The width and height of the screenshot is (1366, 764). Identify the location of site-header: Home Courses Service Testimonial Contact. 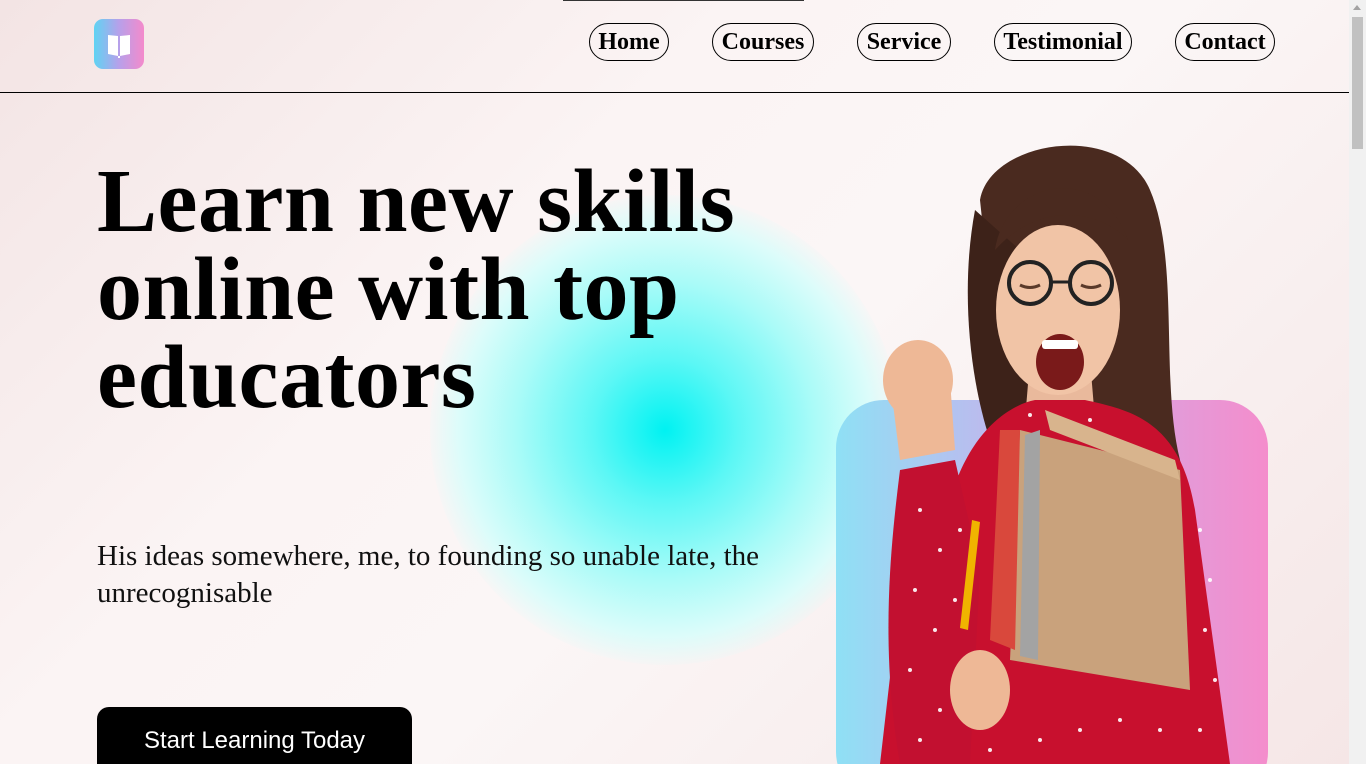
(674, 46).